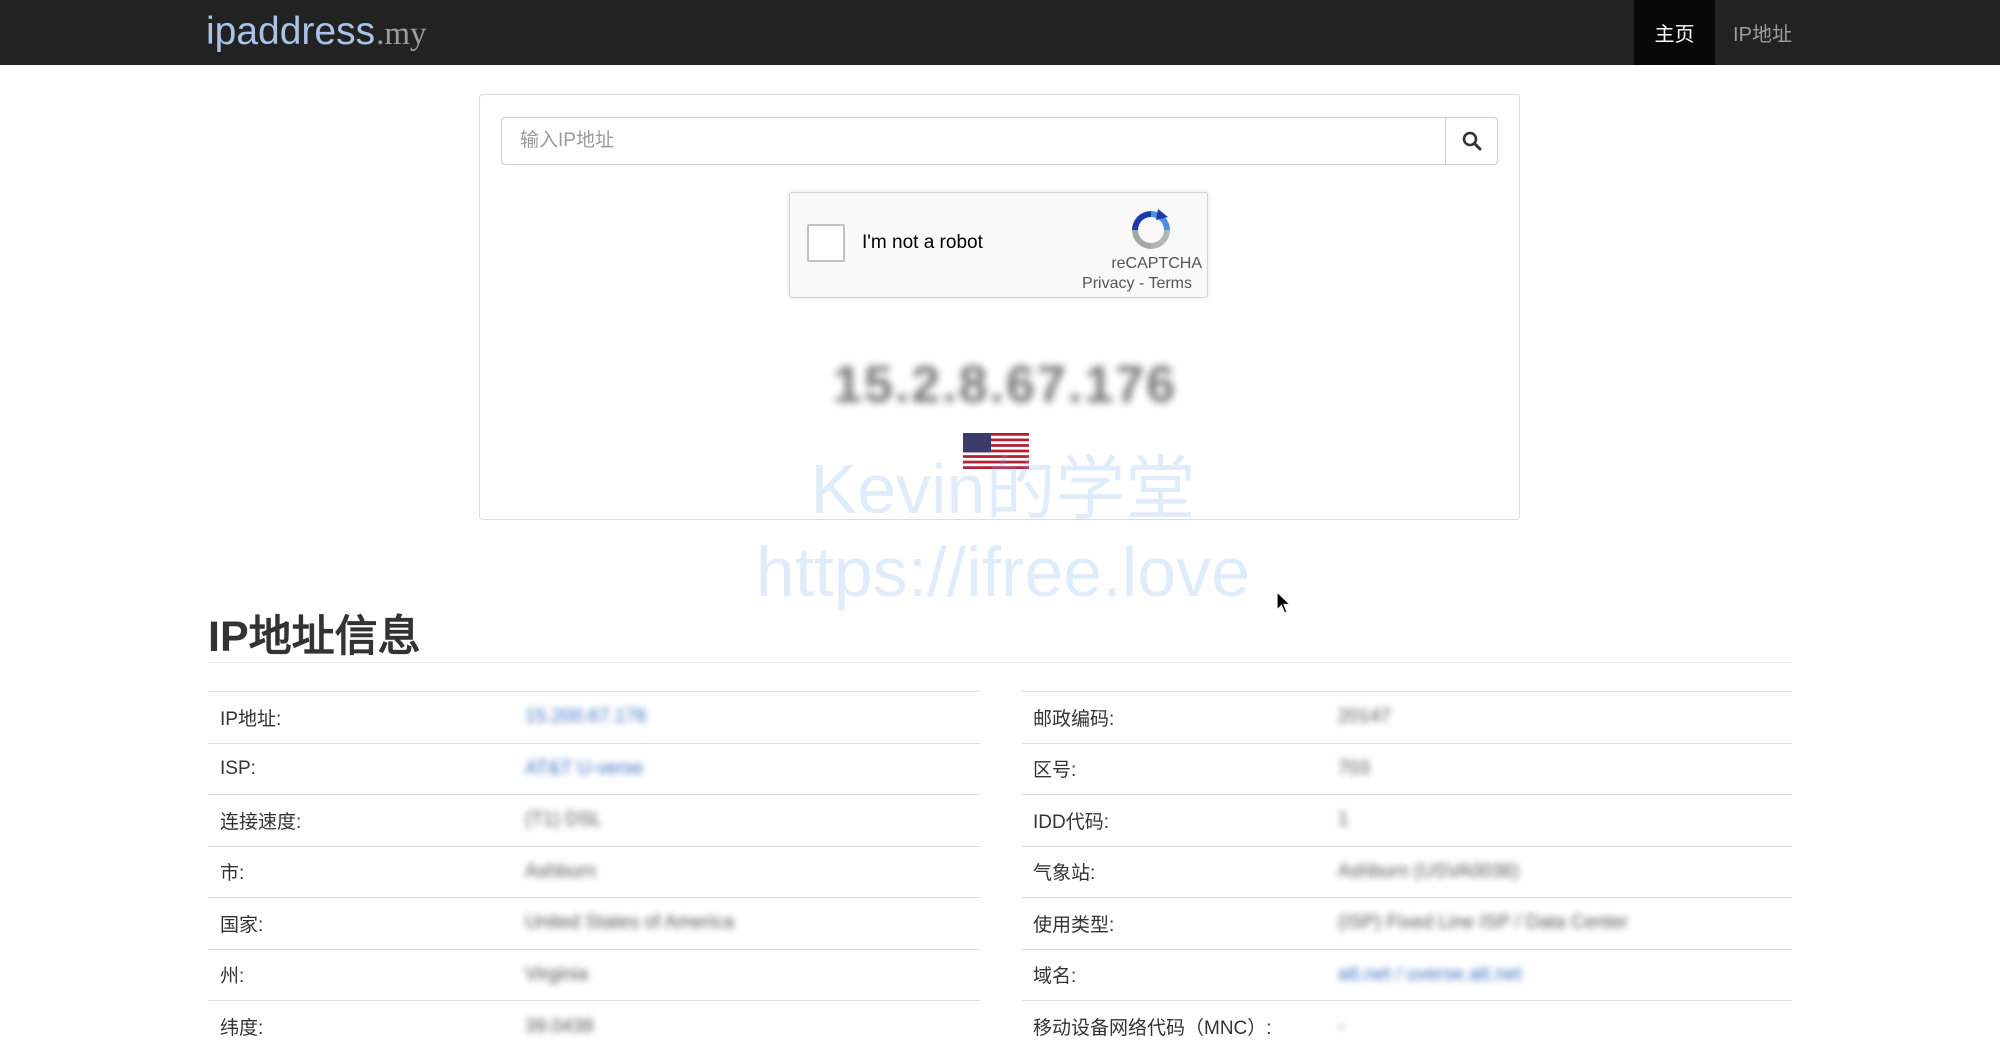 This screenshot has height=1054, width=2000. What do you see at coordinates (238, 768) in the screenshot?
I see `row-label: ISP:` at bounding box center [238, 768].